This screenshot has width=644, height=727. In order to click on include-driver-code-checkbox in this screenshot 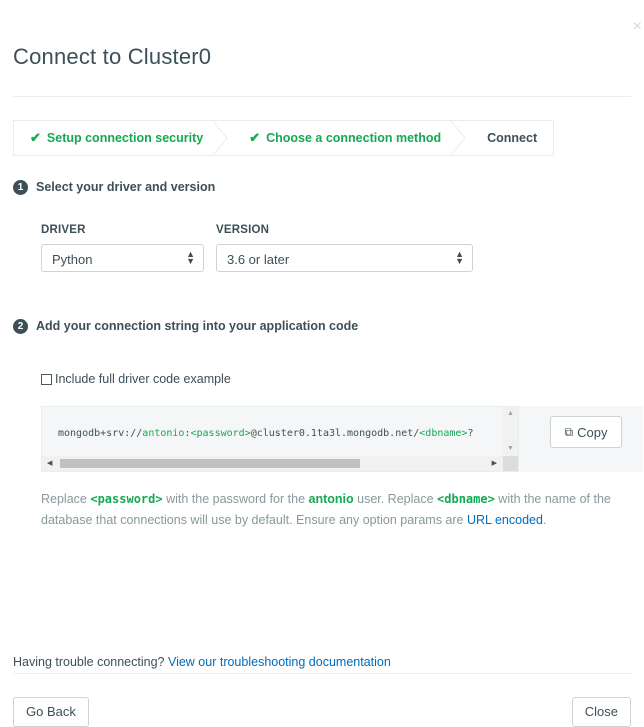, I will do `click(46, 379)`.